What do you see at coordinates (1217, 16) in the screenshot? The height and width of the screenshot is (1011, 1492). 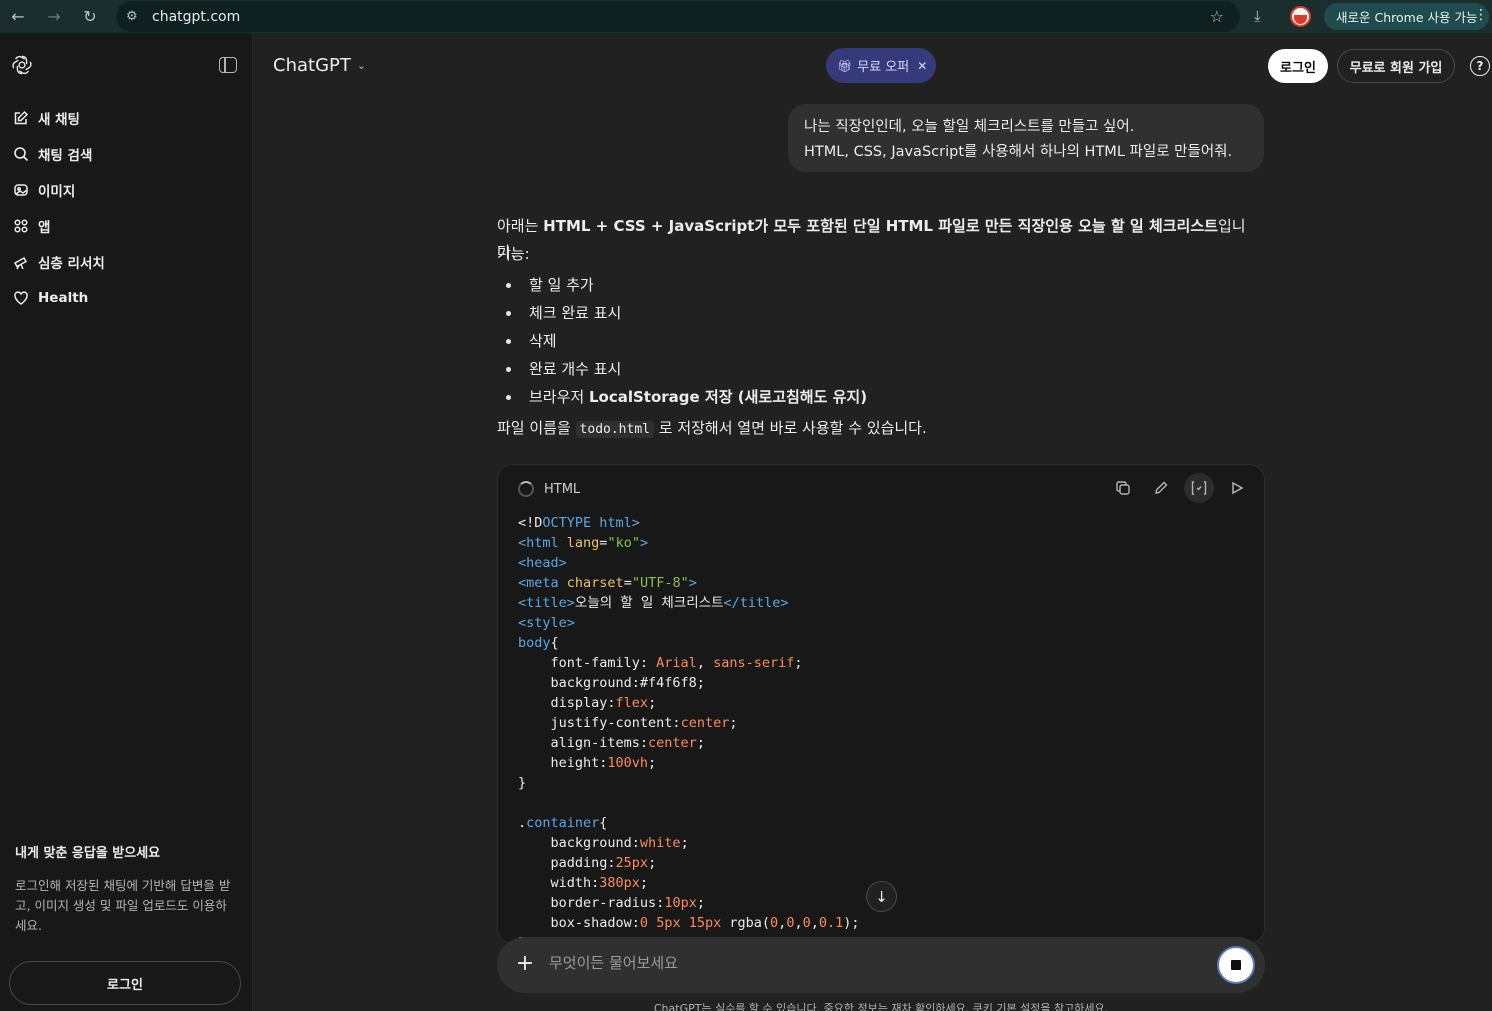 I see `bookmark-star-icon: ☆` at bounding box center [1217, 16].